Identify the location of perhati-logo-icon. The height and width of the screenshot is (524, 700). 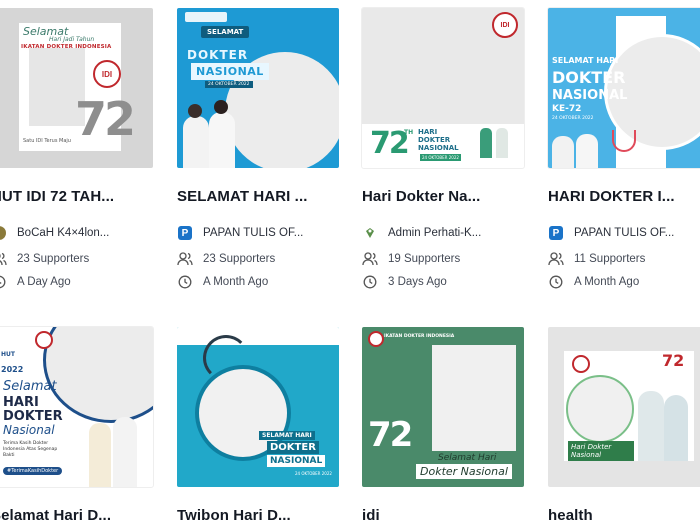
(370, 233).